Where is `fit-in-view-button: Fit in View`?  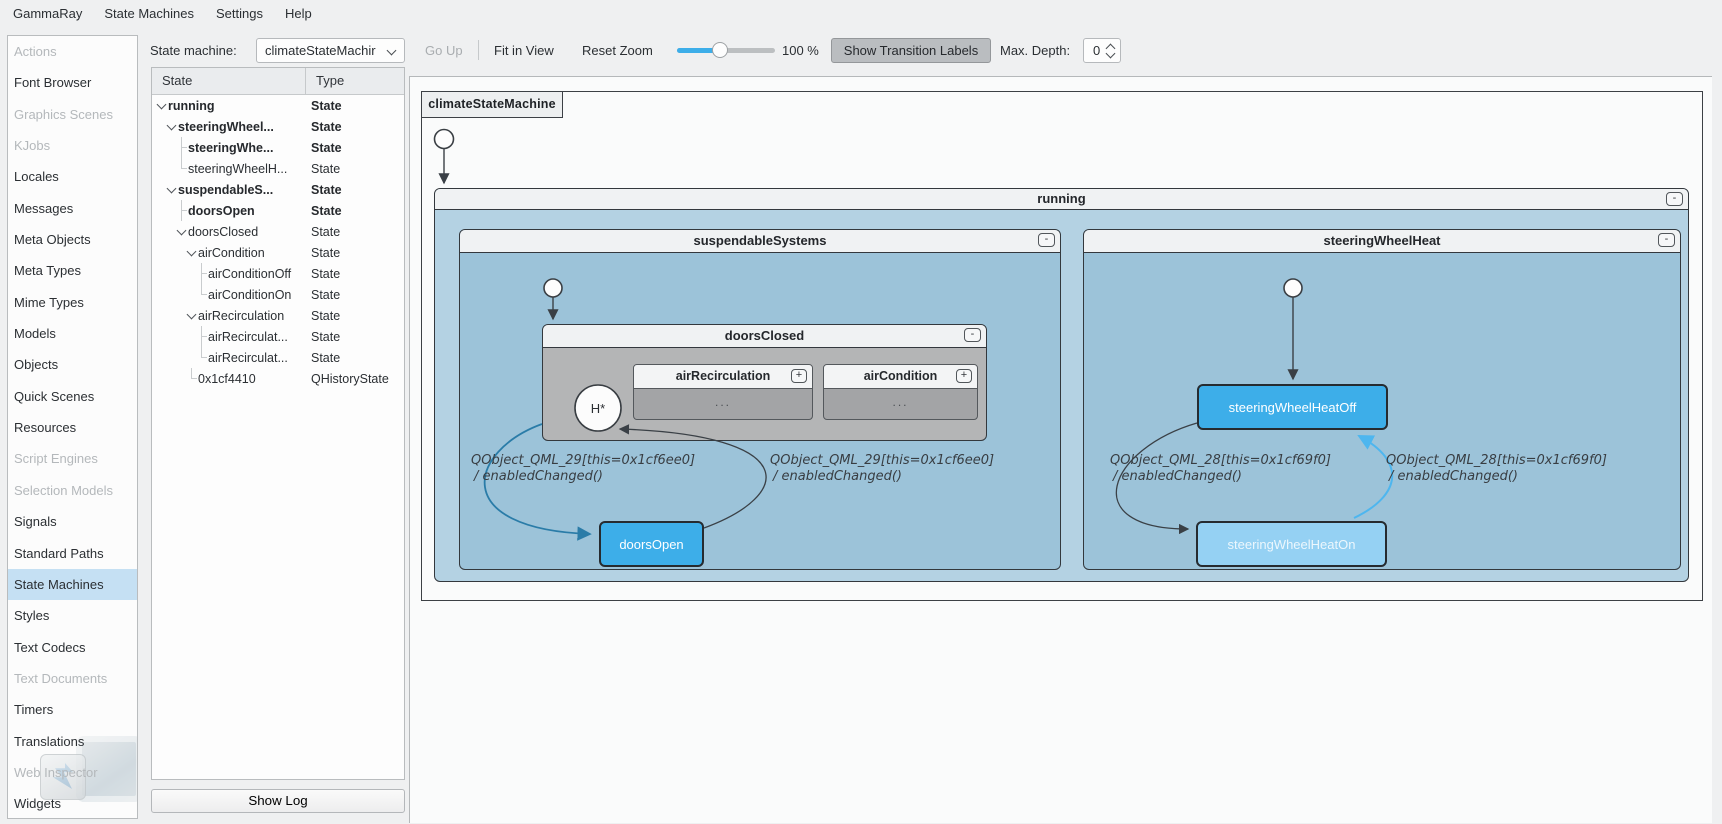 fit-in-view-button: Fit in View is located at coordinates (524, 50).